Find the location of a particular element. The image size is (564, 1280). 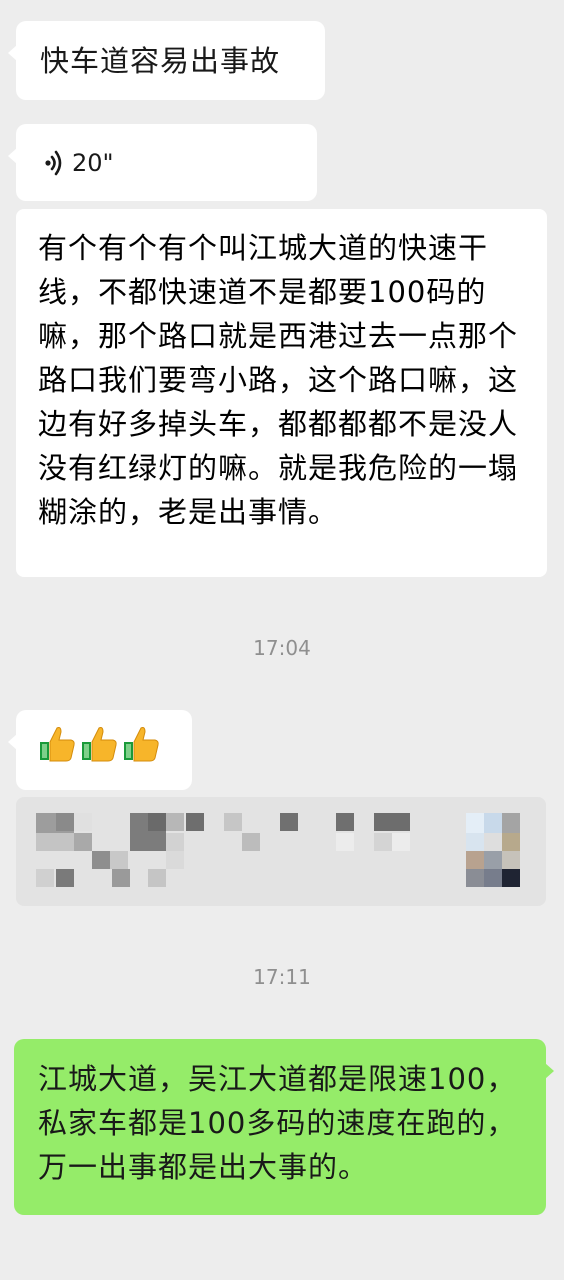

emoji-message-bubble is located at coordinates (100, 750).